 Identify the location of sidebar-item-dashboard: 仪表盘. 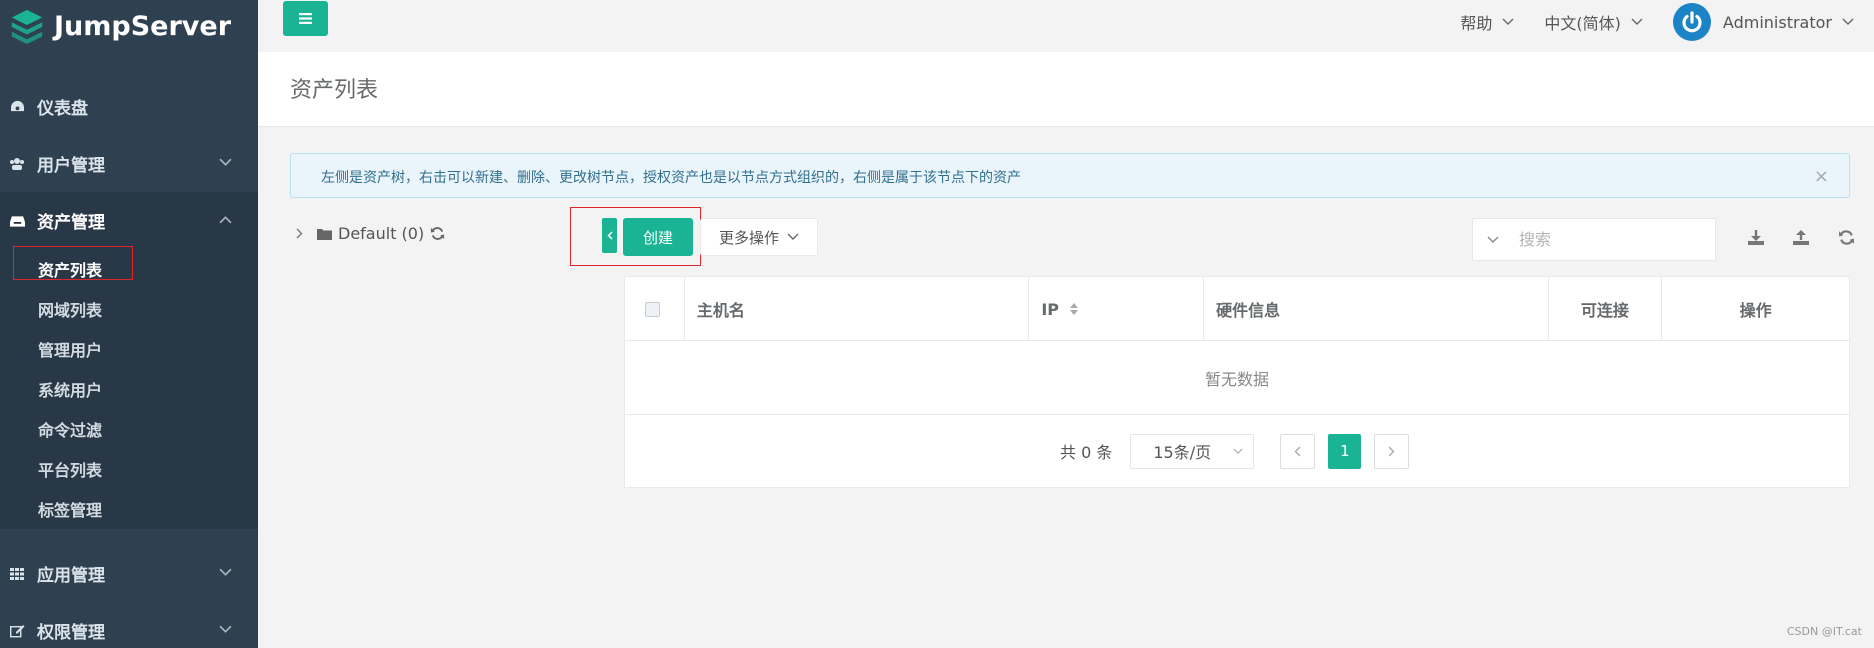
(129, 106).